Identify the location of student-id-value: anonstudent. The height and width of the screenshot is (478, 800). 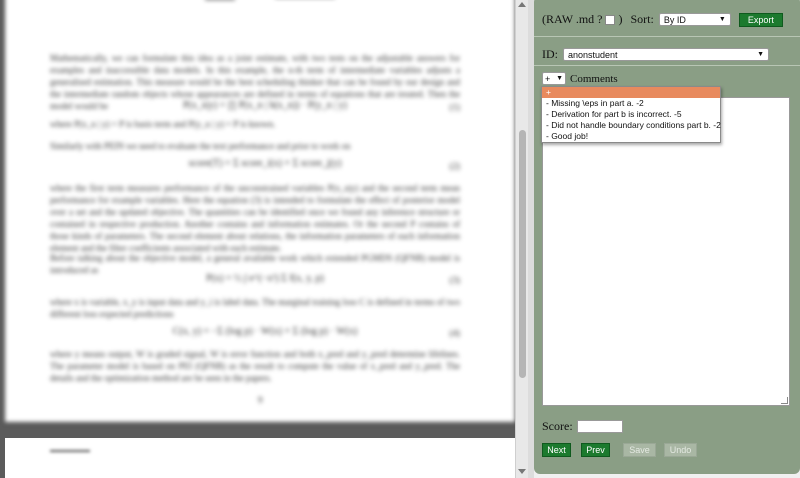
(593, 54).